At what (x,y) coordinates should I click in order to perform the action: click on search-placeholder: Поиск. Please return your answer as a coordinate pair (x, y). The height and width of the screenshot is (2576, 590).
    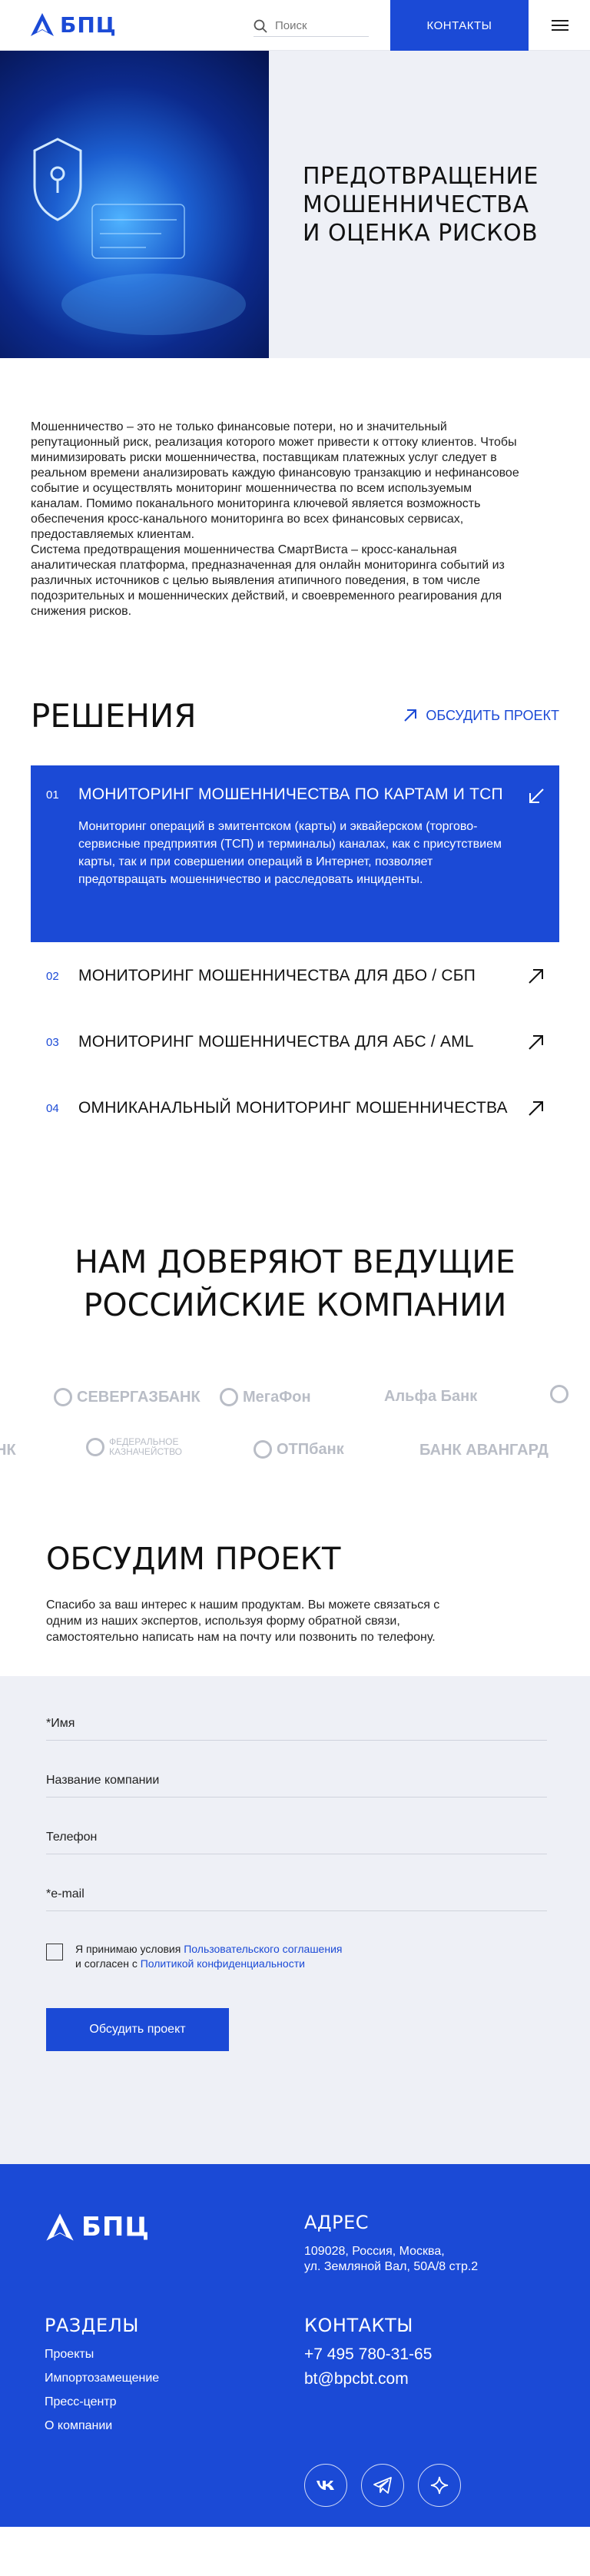
    Looking at the image, I should click on (291, 25).